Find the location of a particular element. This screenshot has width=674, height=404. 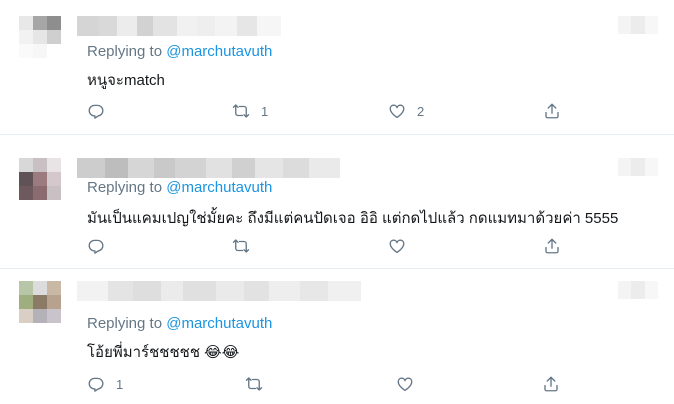

replying-prefix: Replying to is located at coordinates (125, 187).